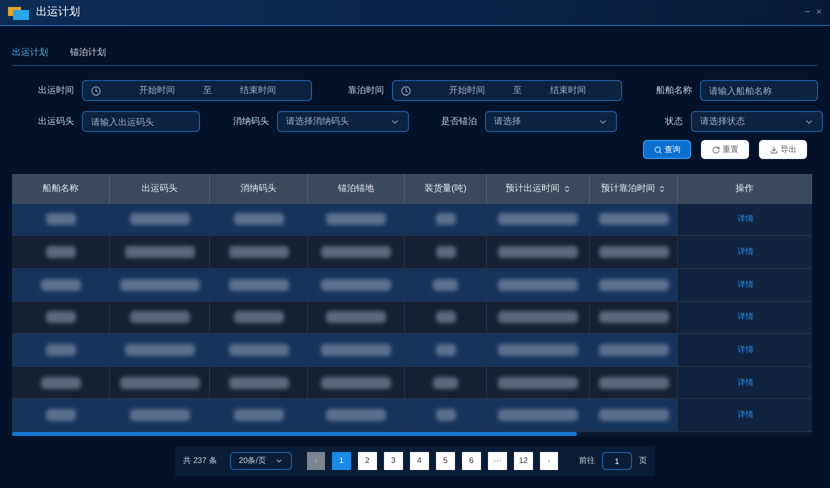  Describe the element at coordinates (278, 461) in the screenshot. I see `chevron-down-icon` at that location.